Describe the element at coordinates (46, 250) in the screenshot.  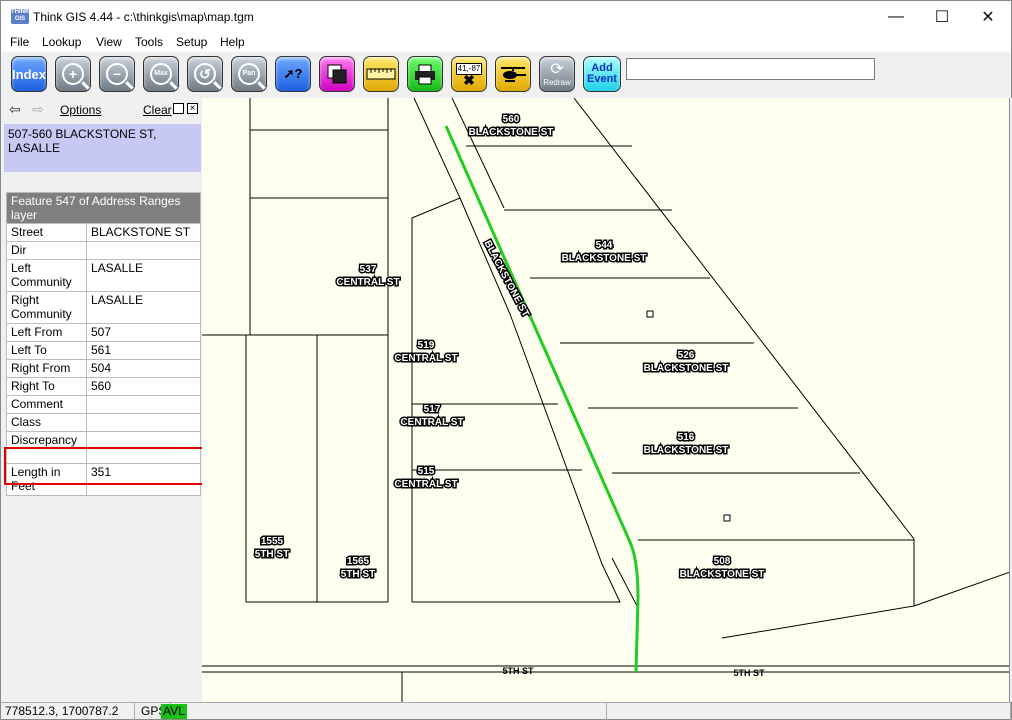
I see `attr-key: Dir` at that location.